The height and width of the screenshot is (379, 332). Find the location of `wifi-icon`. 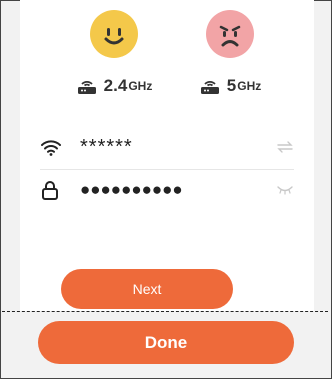

wifi-icon is located at coordinates (53, 147).